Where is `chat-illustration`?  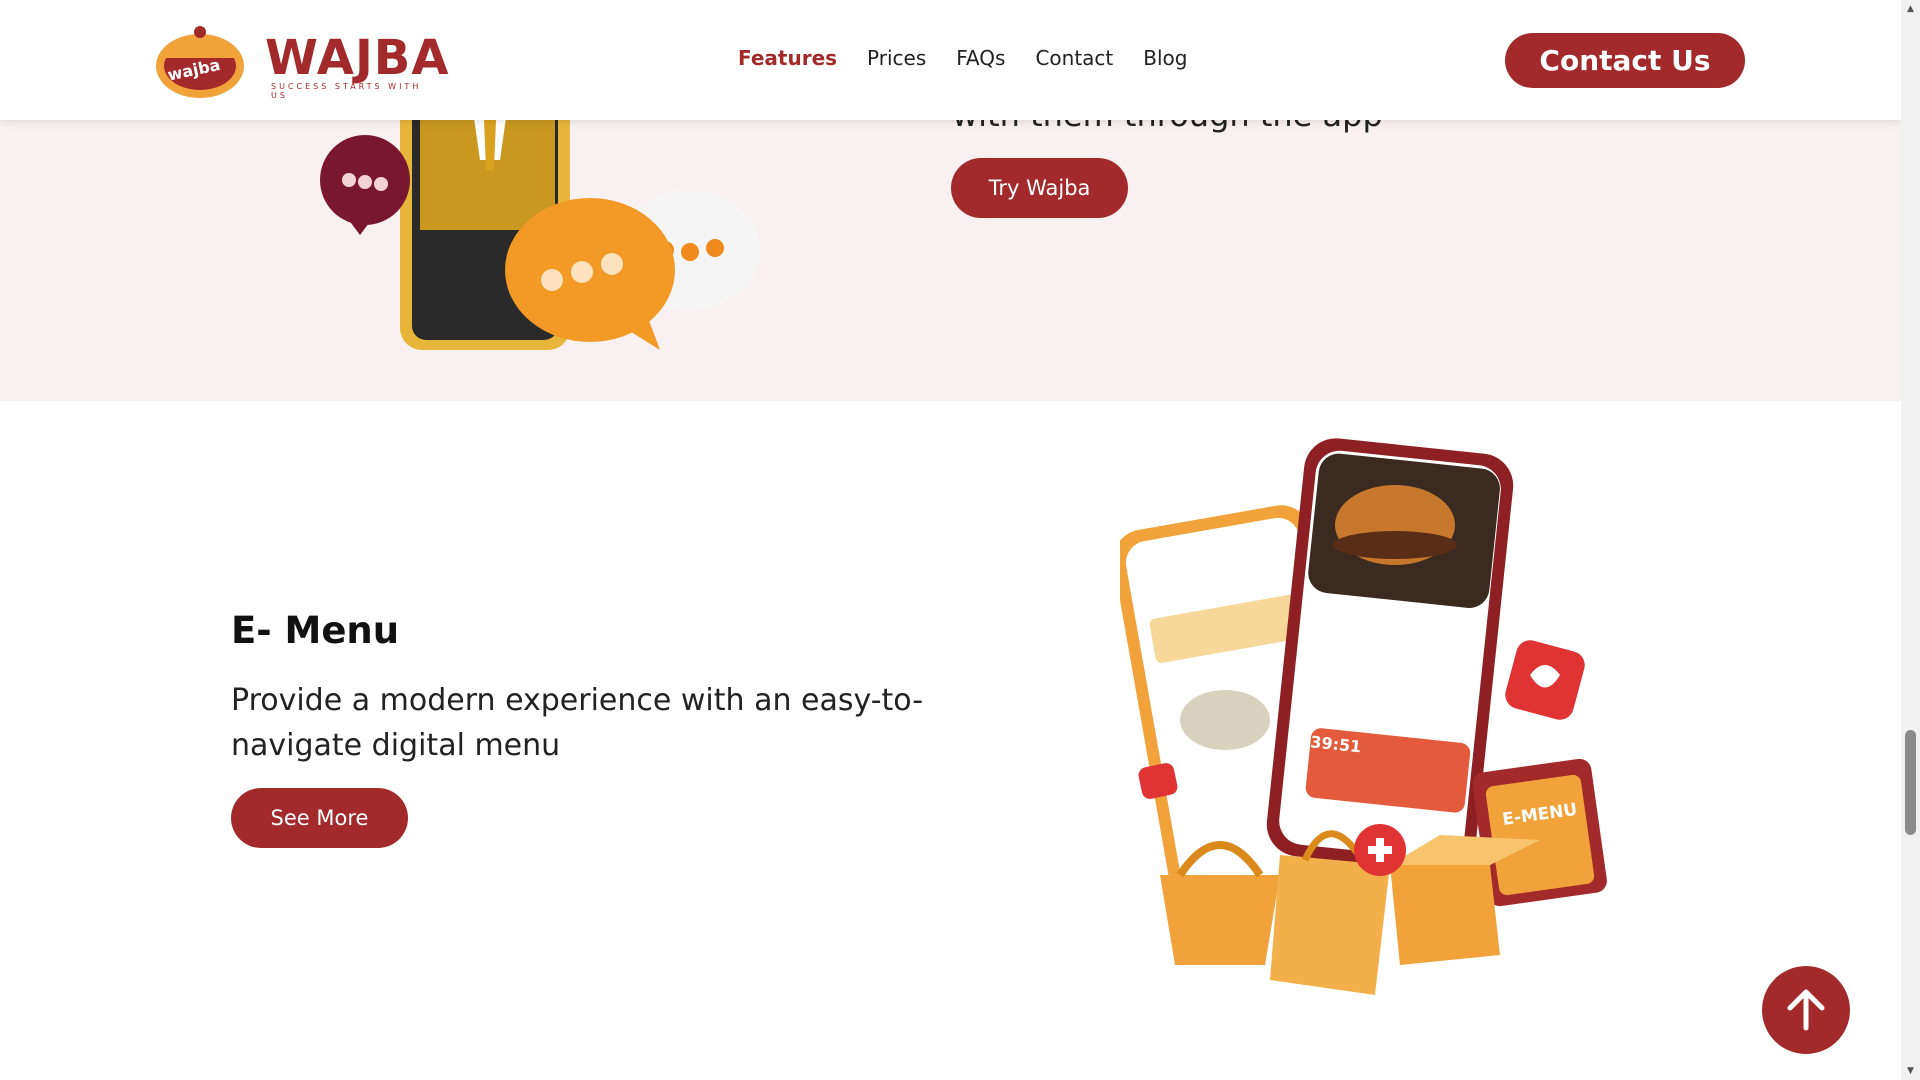 chat-illustration is located at coordinates (540, 225).